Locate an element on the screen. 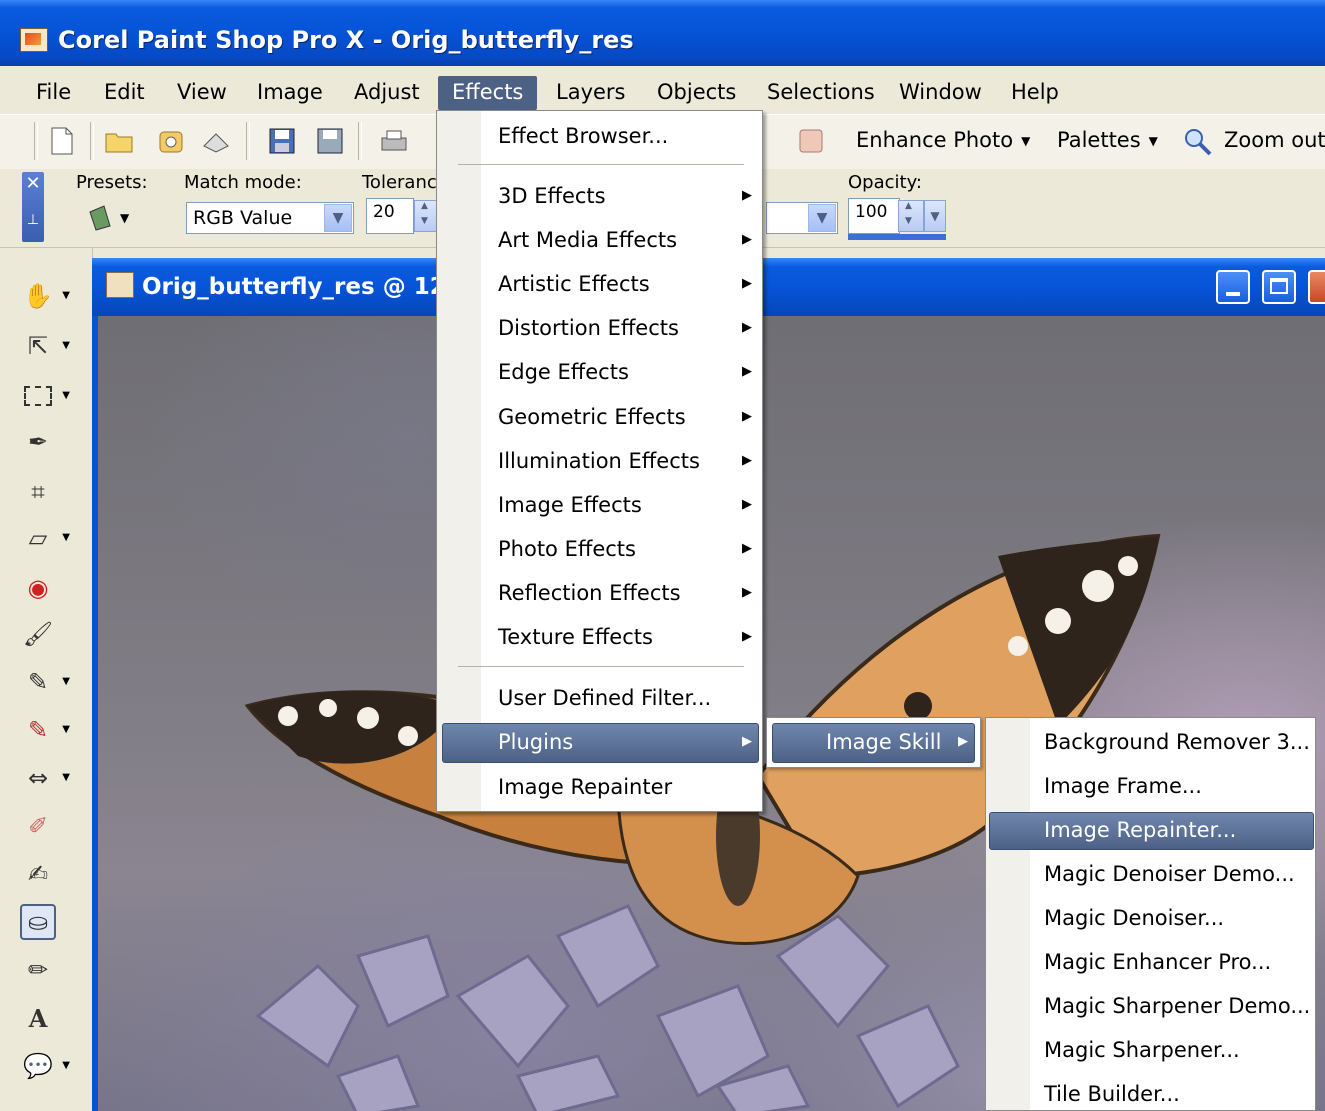  match-mode-select: RGB Value ▼ is located at coordinates (270, 218).